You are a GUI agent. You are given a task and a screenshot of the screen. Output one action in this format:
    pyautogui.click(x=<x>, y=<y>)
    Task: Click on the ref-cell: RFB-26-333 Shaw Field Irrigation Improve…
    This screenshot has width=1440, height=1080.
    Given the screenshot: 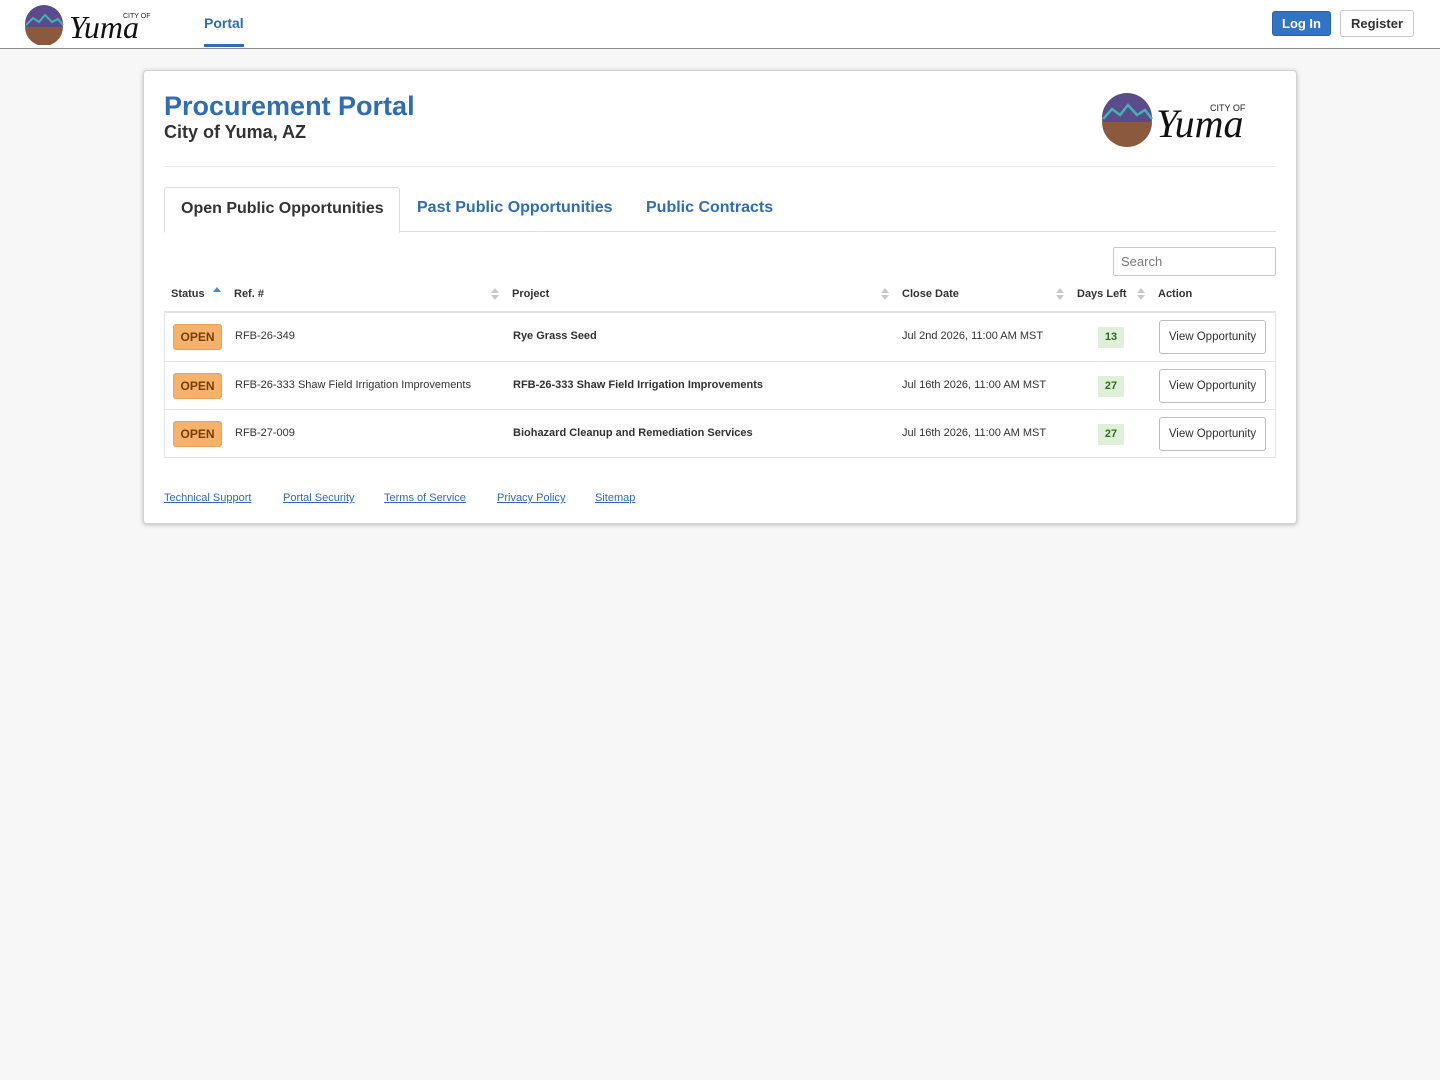 What is the action you would take?
    pyautogui.click(x=353, y=385)
    